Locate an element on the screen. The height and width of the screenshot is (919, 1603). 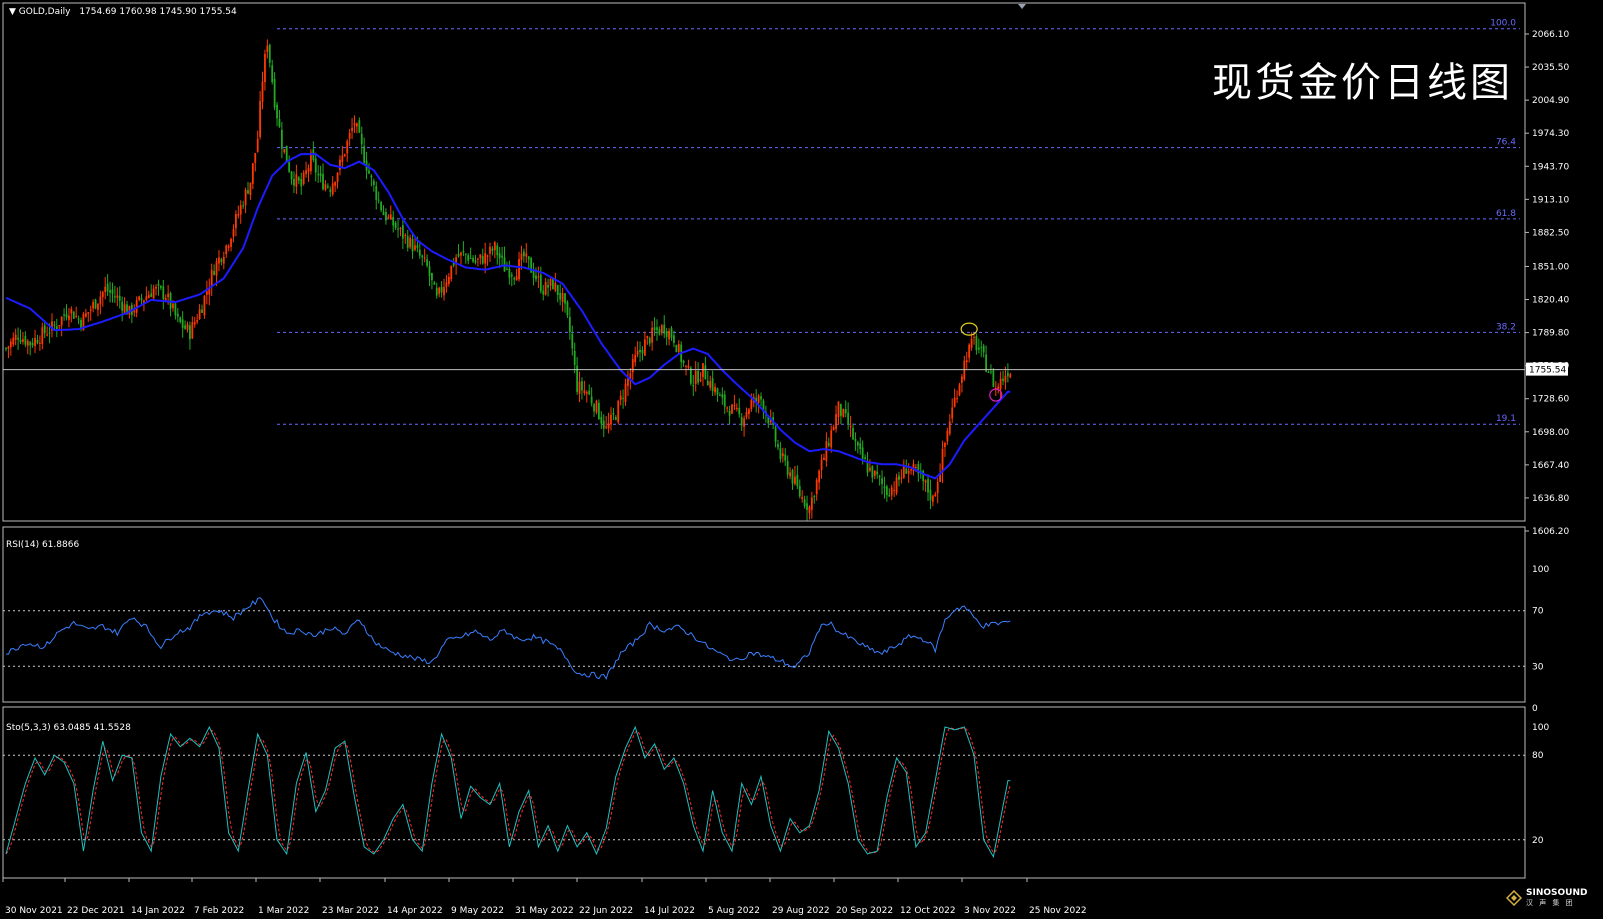
date-tick-label: 3 Nov 2022 is located at coordinates (990, 911).